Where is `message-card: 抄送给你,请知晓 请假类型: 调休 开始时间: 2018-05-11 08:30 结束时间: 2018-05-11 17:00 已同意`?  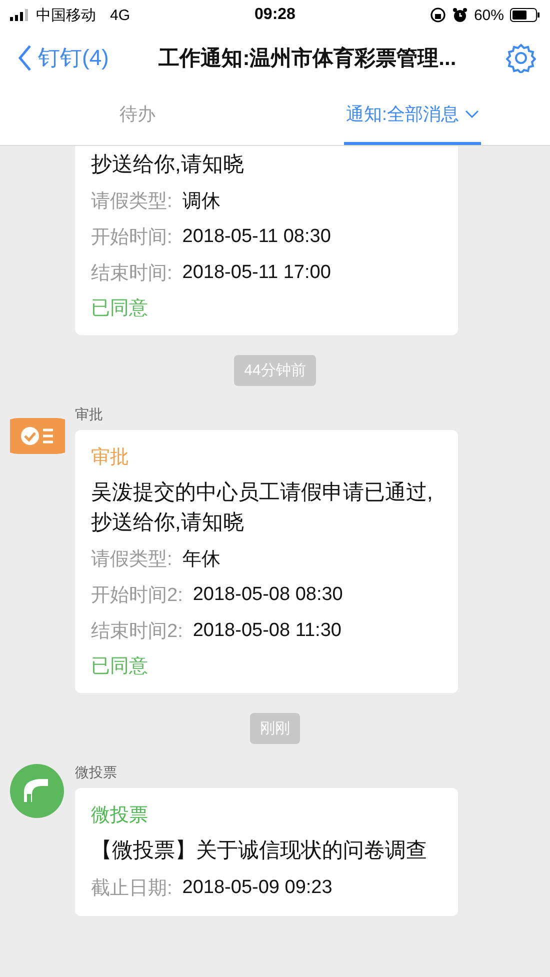
message-card: 抄送给你,请知晓 请假类型: 调休 开始时间: 2018-05-11 08:30 结束时间: 2018-05-11 17:00 已同意 is located at coordinates (266, 241).